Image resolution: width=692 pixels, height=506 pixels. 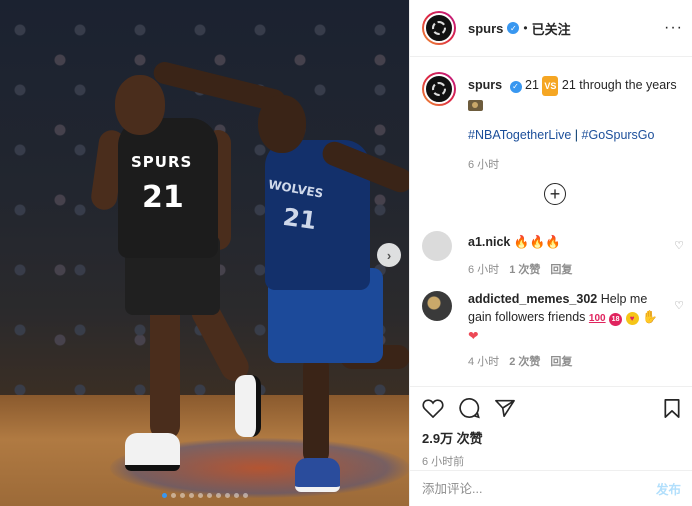 I want to click on post-actions: 2.9万 次赞 6 小时前, so click(x=551, y=427).